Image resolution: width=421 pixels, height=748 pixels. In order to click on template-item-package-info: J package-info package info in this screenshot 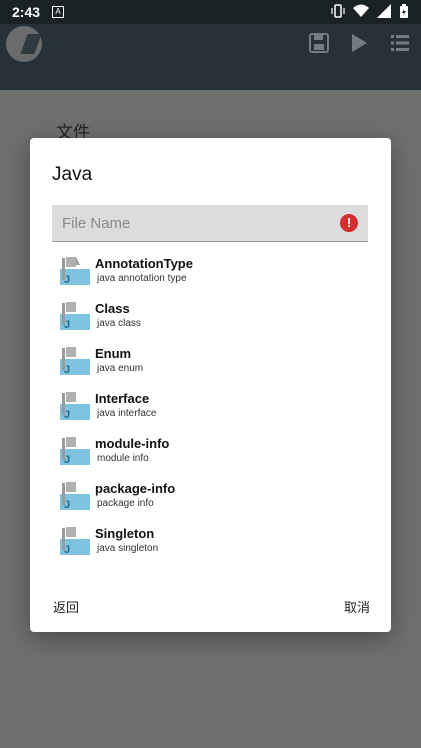, I will do `click(210, 497)`.